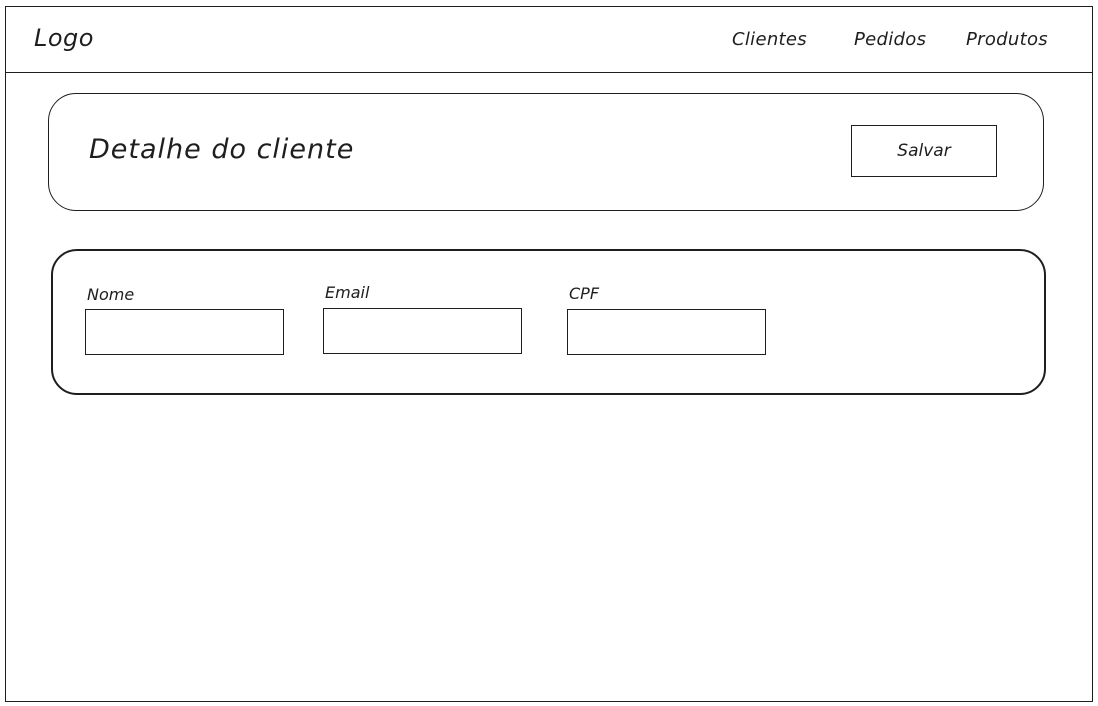 Image resolution: width=1098 pixels, height=706 pixels. What do you see at coordinates (1007, 39) in the screenshot?
I see `nav-item-produtos: Produtos` at bounding box center [1007, 39].